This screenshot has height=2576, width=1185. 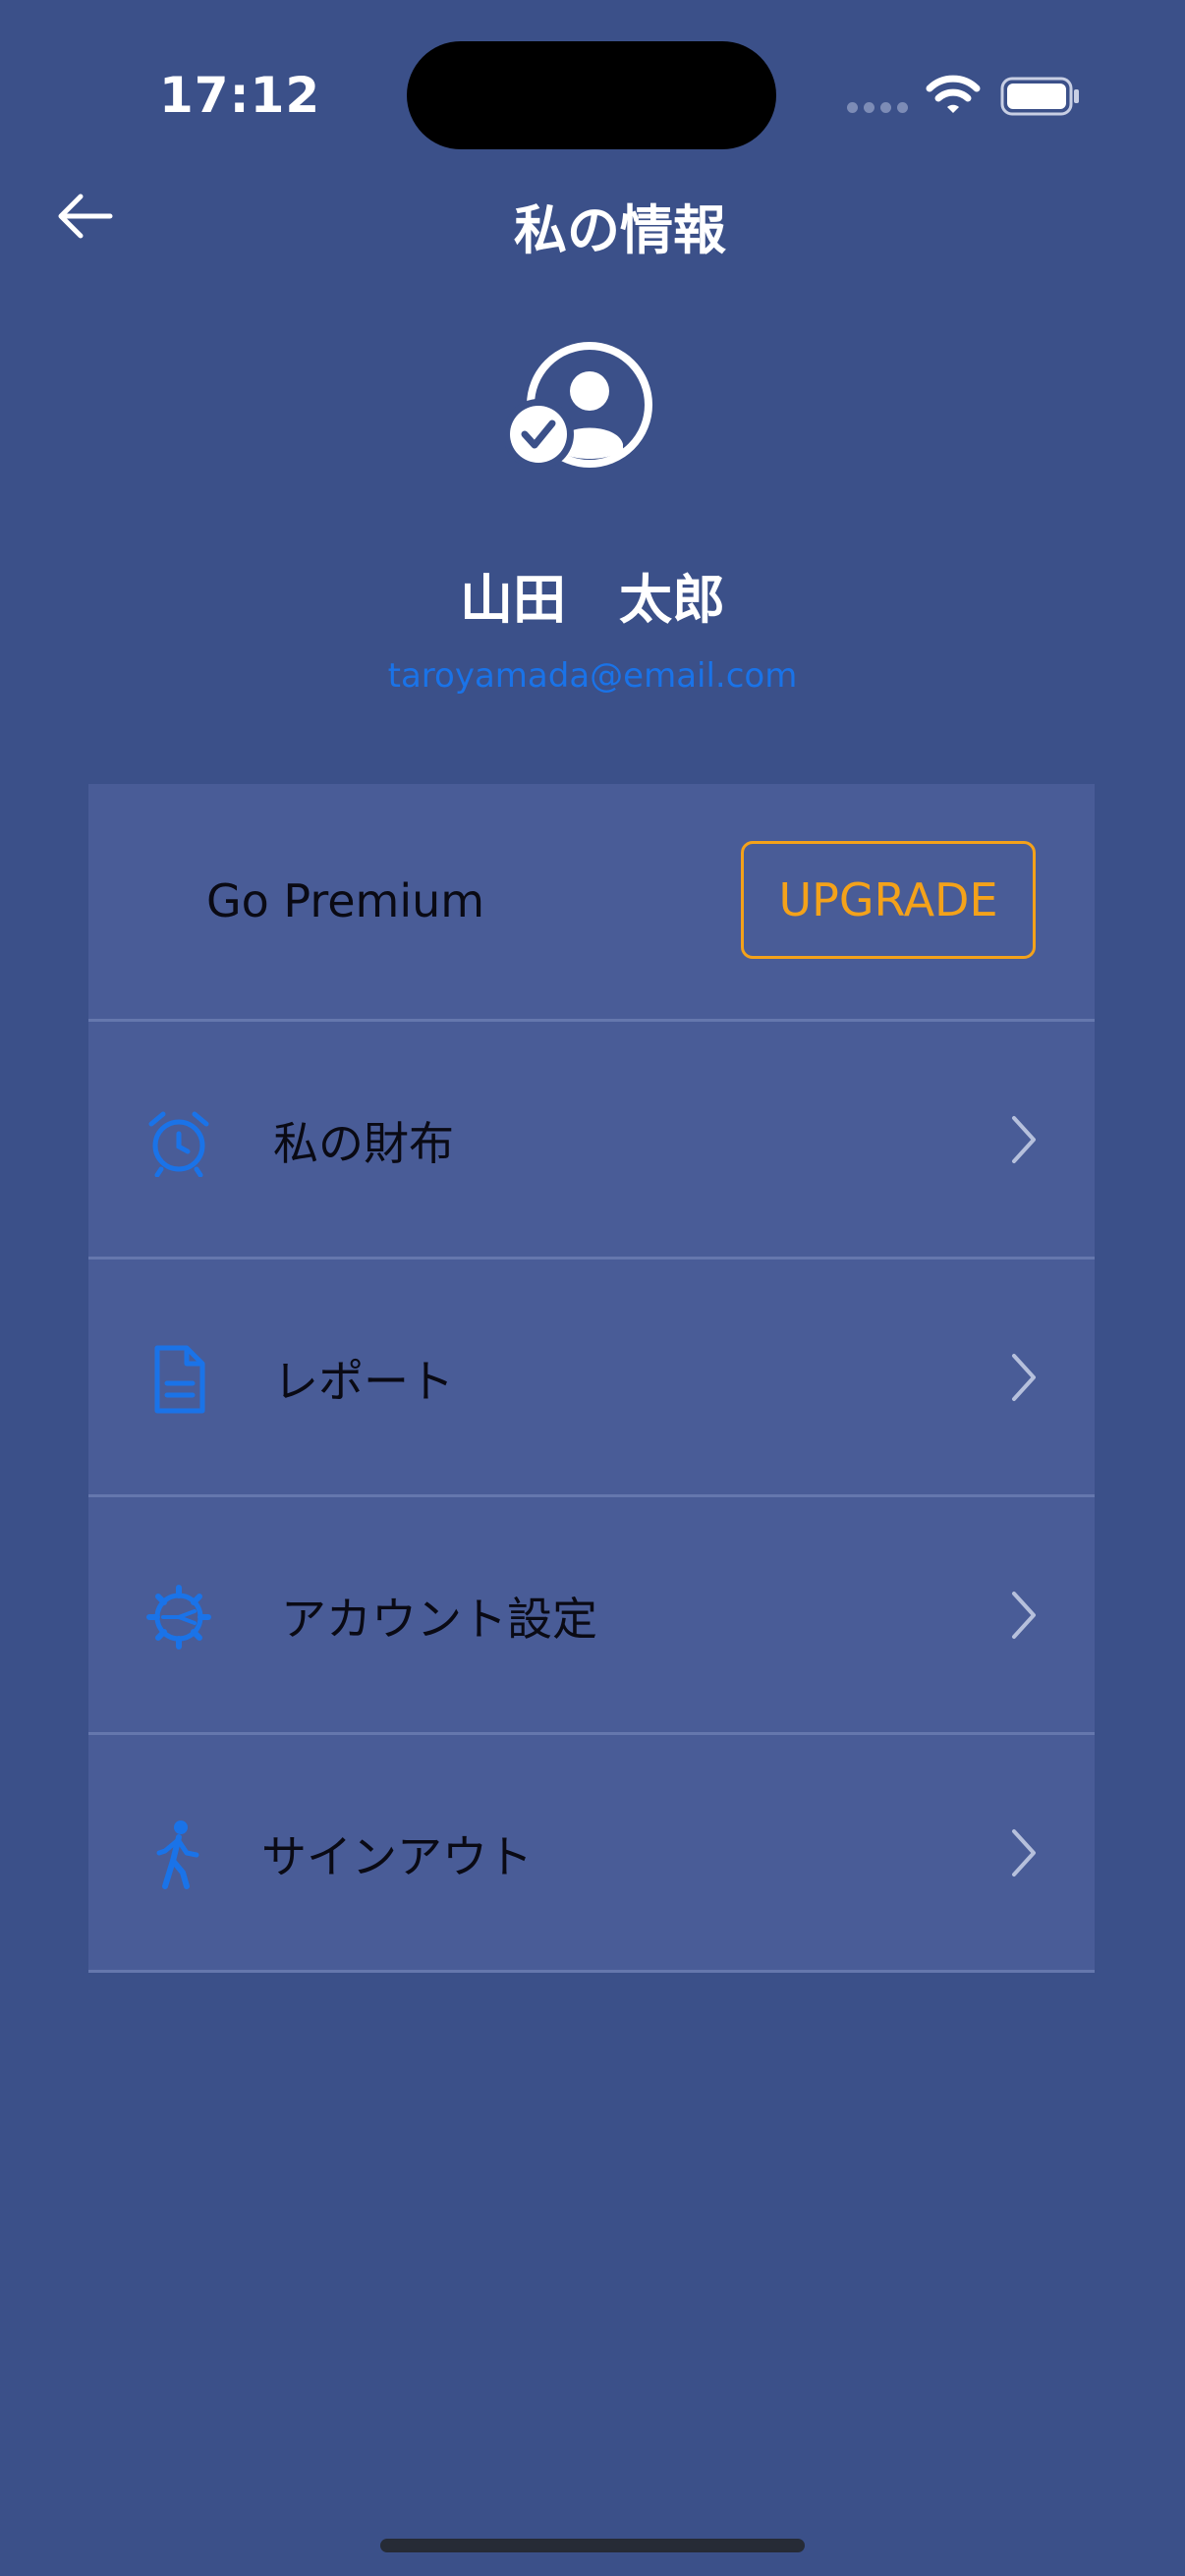 I want to click on verified-user-circle-icon, so click(x=579, y=406).